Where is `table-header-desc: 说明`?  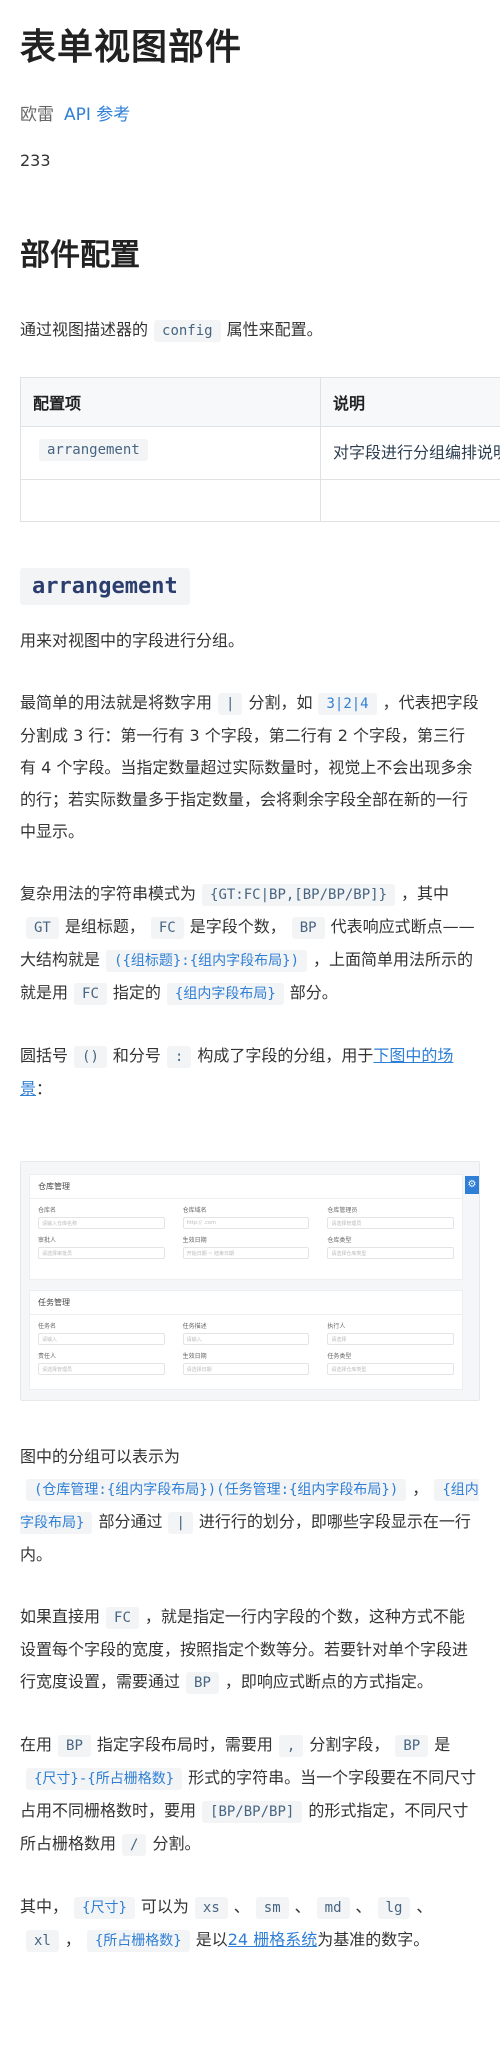 table-header-desc: 说明 is located at coordinates (410, 402).